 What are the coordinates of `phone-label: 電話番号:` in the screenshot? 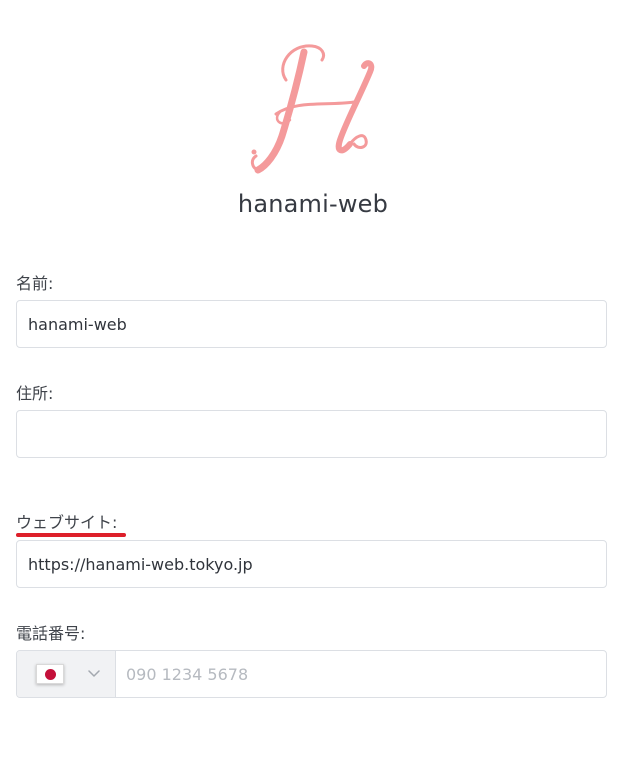 It's located at (51, 633).